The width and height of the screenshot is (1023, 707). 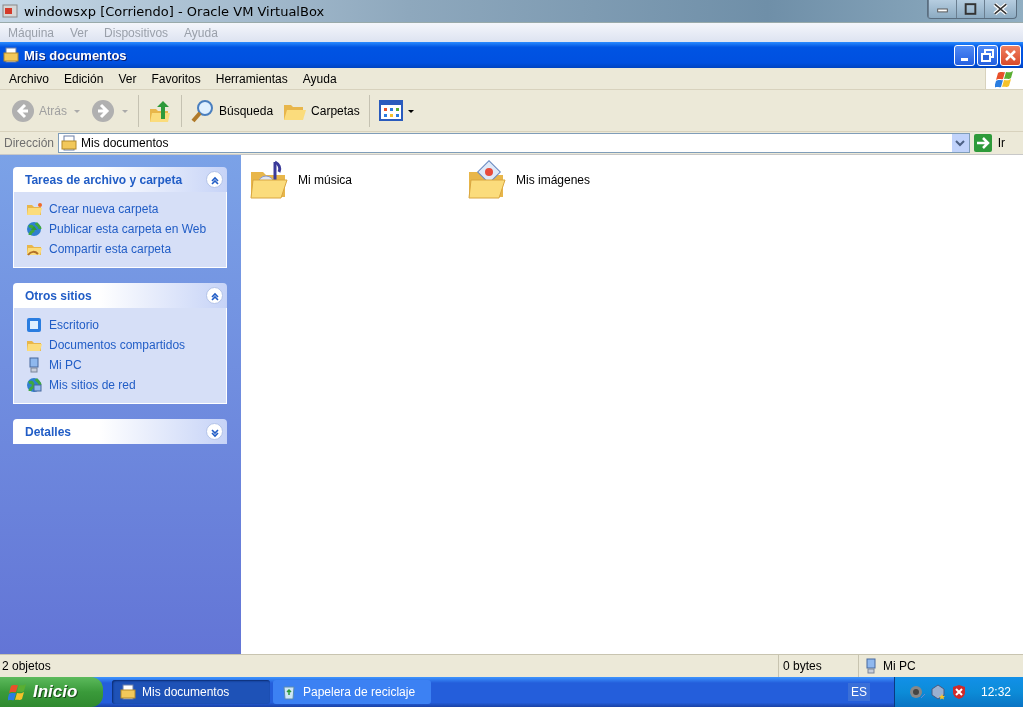 I want to click on menu-item: Archivo, so click(x=29, y=78).